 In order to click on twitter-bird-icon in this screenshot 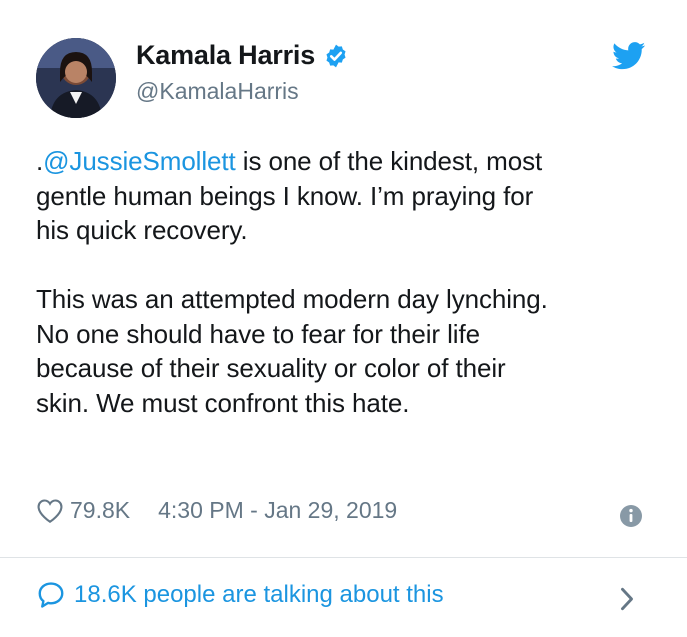, I will do `click(629, 56)`.